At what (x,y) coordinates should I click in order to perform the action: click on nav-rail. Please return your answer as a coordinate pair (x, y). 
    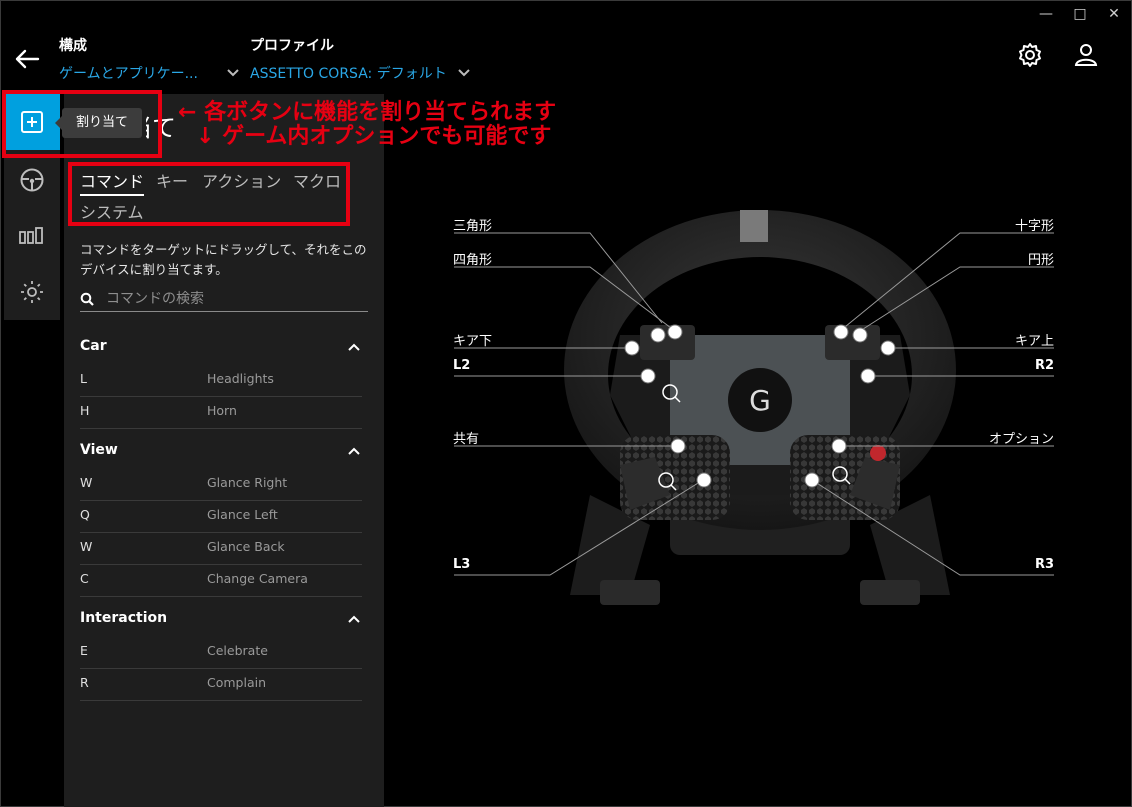
    Looking at the image, I should click on (32, 207).